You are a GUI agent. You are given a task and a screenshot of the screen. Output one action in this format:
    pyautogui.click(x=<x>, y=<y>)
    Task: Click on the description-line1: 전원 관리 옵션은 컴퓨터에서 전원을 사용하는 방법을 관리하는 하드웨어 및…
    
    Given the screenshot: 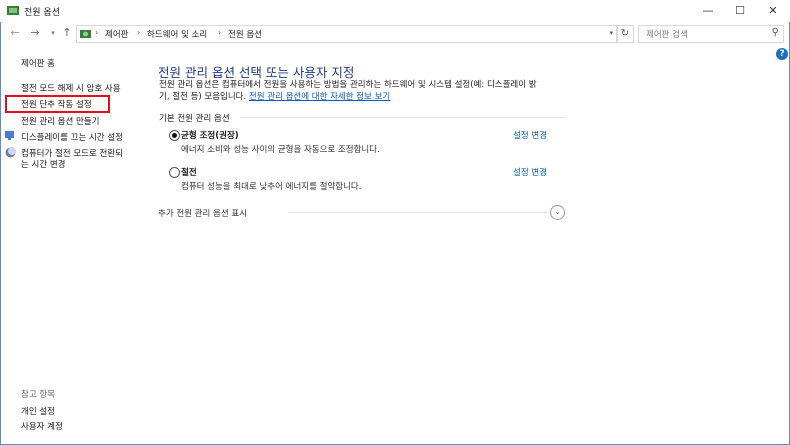 What is the action you would take?
    pyautogui.click(x=348, y=85)
    